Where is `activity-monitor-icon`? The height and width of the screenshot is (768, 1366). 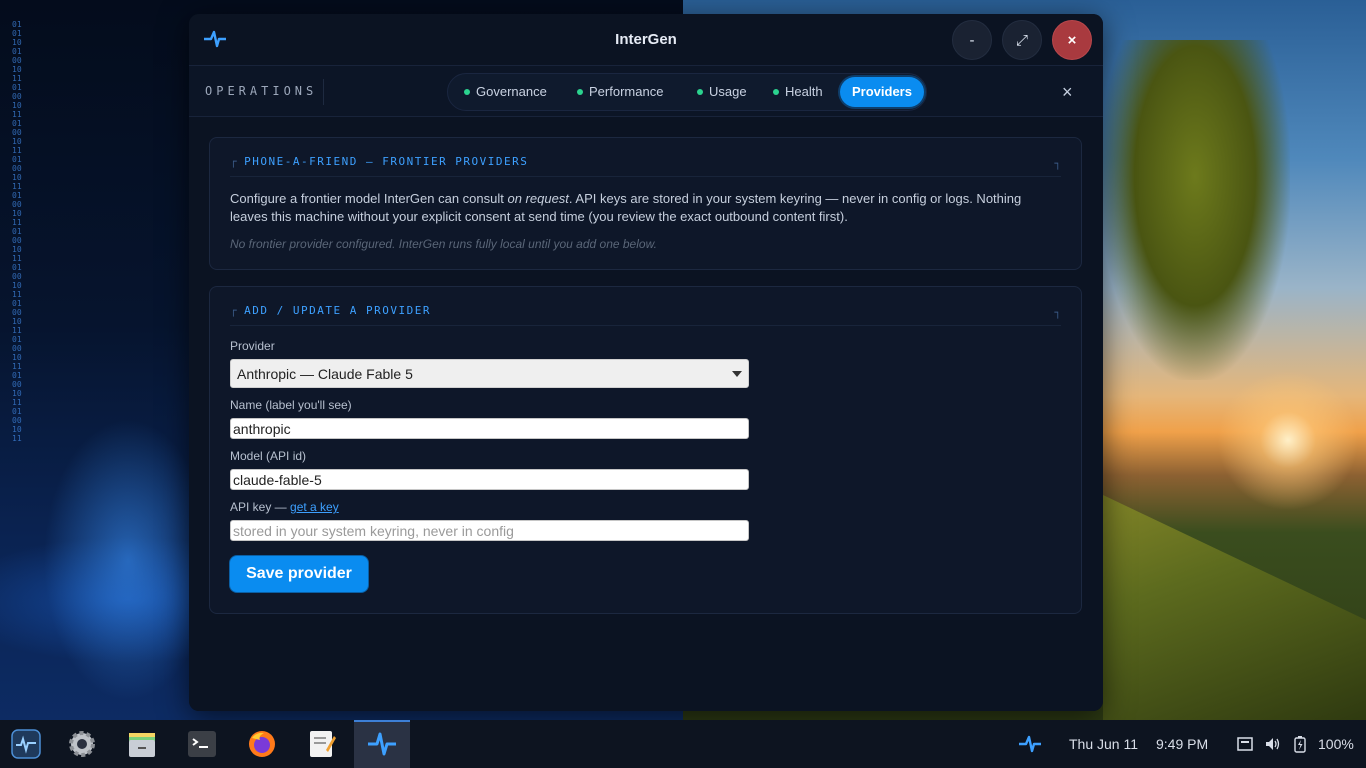
activity-monitor-icon is located at coordinates (26, 744).